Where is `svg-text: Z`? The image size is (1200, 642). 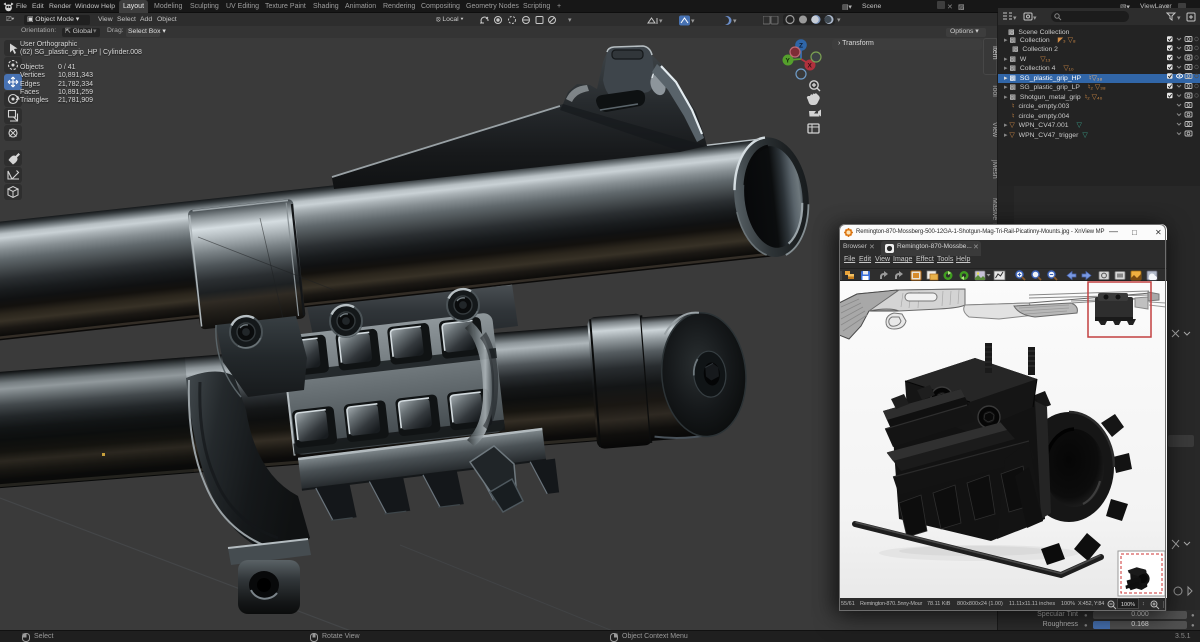 svg-text: Z is located at coordinates (801, 46).